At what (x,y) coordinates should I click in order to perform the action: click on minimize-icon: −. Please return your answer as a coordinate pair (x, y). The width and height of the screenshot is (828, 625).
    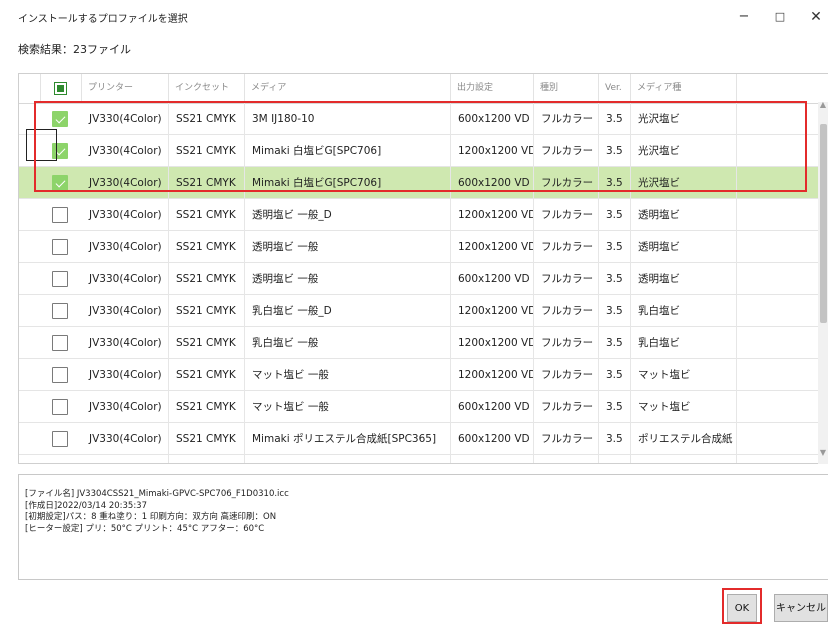
    Looking at the image, I should click on (744, 17).